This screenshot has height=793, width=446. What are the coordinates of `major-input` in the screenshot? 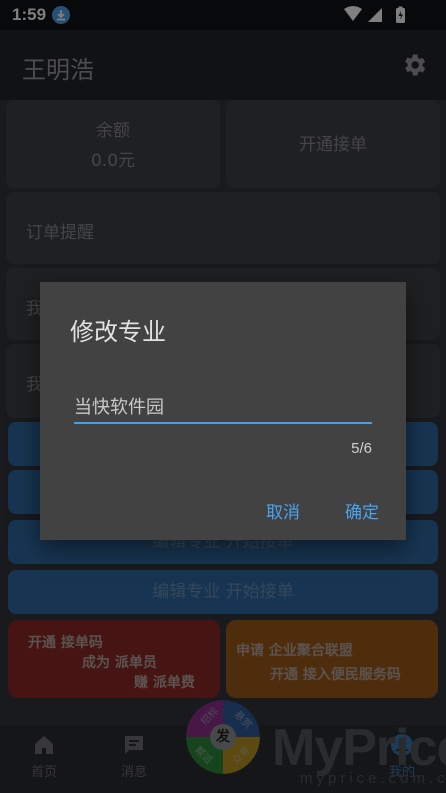 It's located at (223, 409).